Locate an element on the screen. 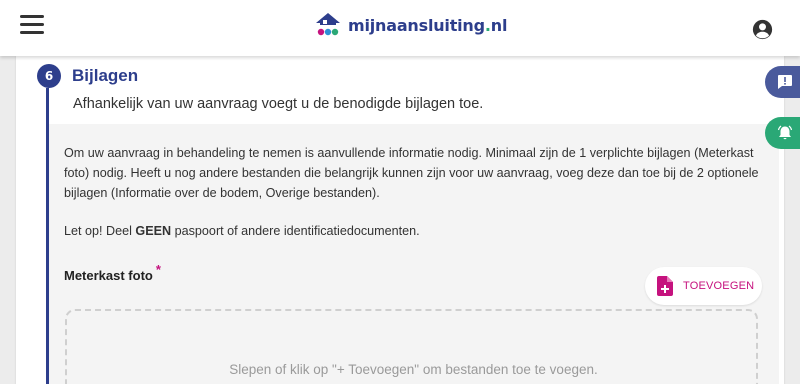 Image resolution: width=800 pixels, height=384 pixels. hamburger-menu-icon is located at coordinates (32, 25).